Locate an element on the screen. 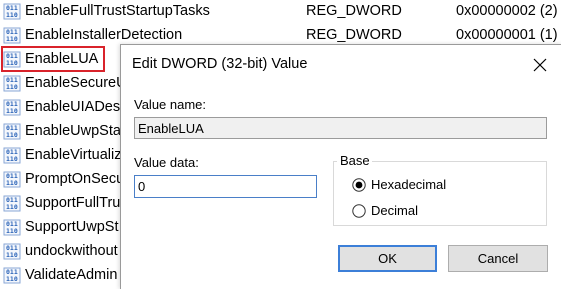 This screenshot has width=561, height=289. registry-value-name: EnableUIADes is located at coordinates (73, 107).